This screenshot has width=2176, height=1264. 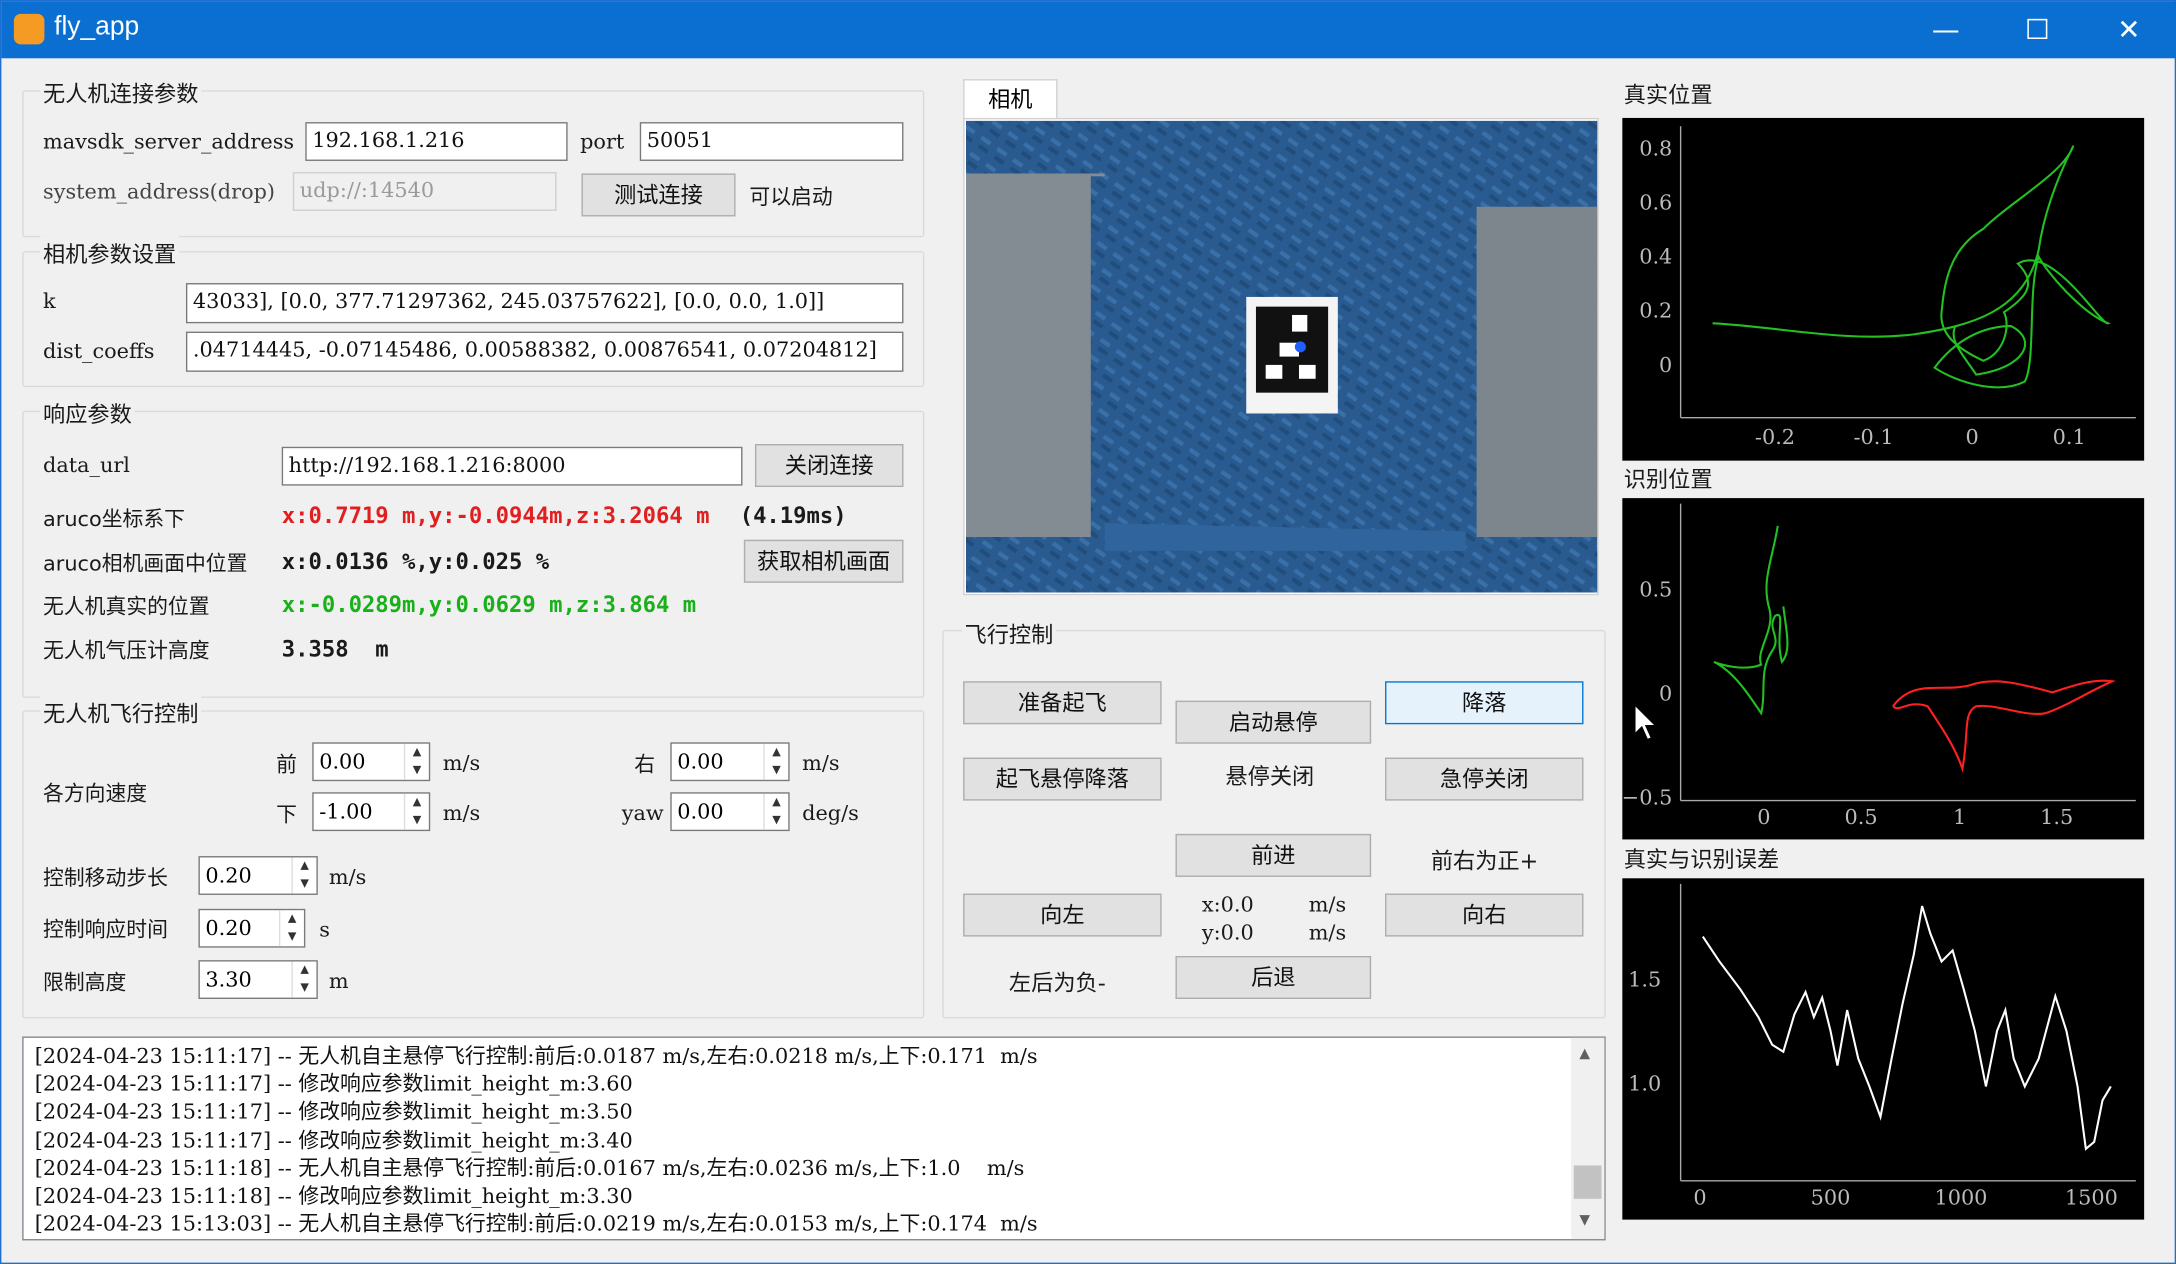 I want to click on y-speed-readout: y:0.0, so click(x=1227, y=932).